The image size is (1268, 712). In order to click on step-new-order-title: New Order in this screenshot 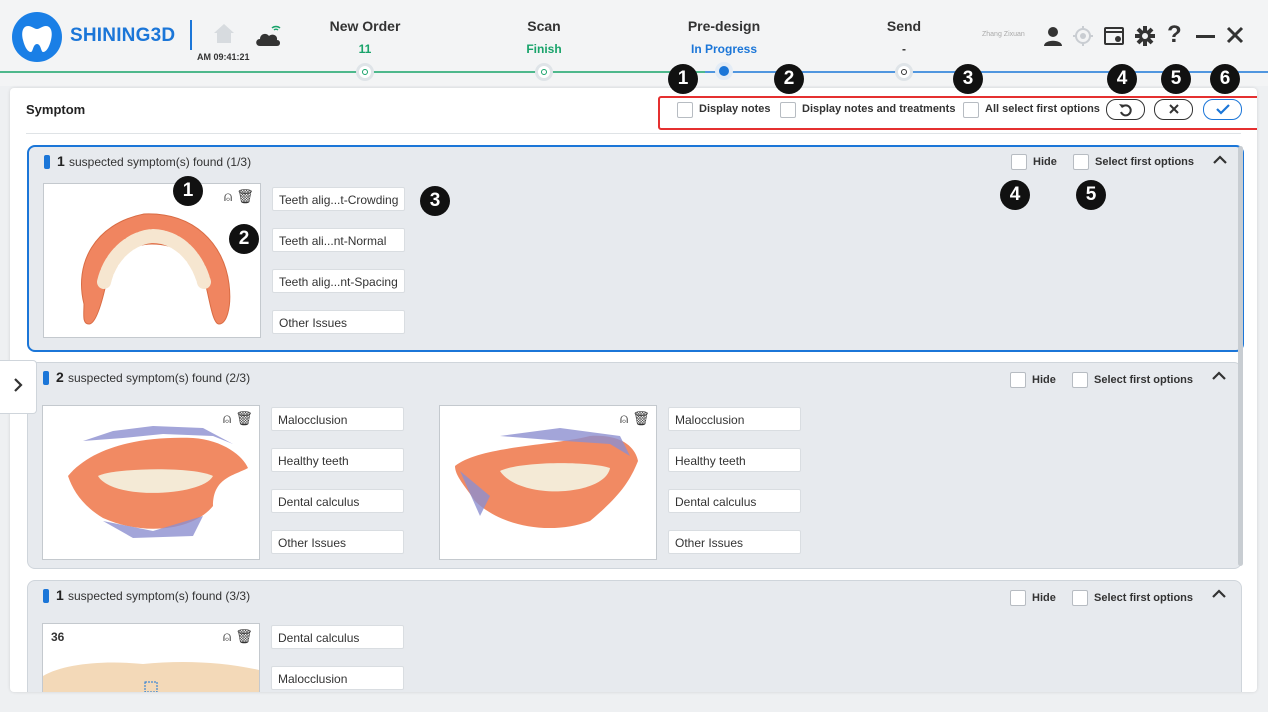, I will do `click(365, 26)`.